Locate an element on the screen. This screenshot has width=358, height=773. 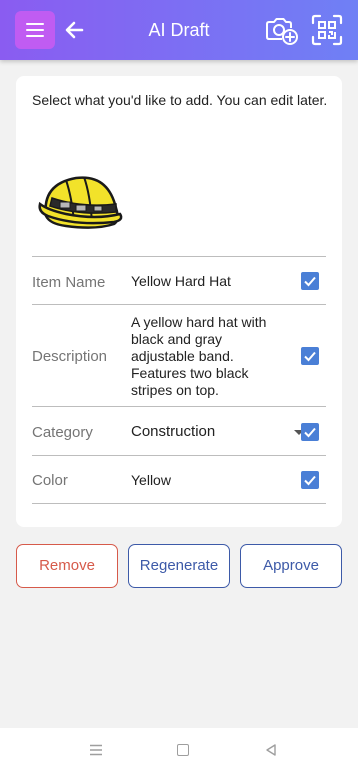
field-value: Yellow is located at coordinates (151, 480).